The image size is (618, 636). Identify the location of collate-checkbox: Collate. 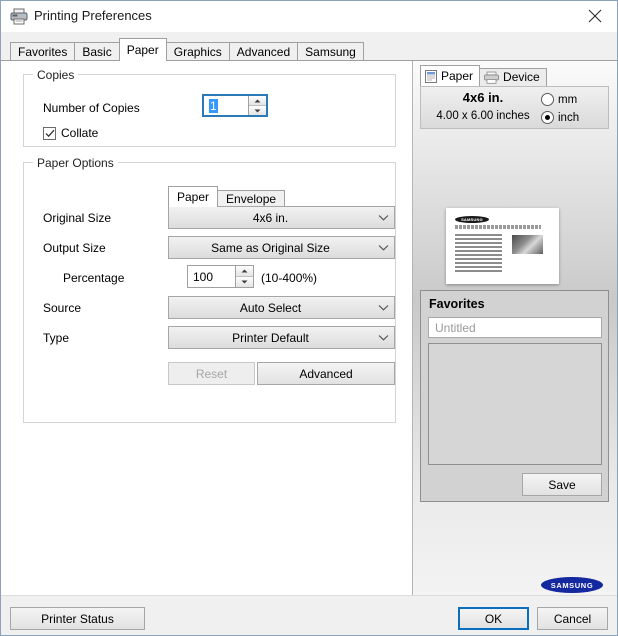
(70, 133).